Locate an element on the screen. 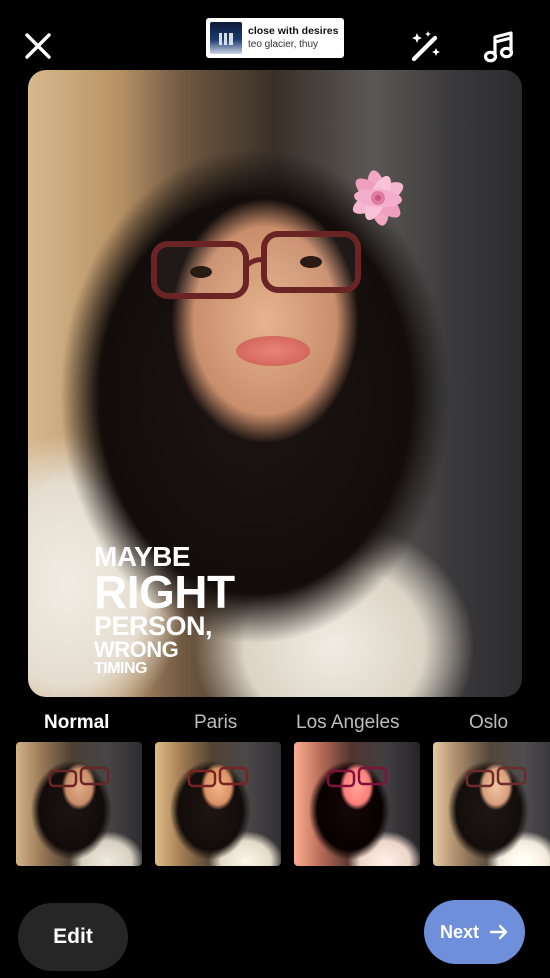 Image resolution: width=550 pixels, height=978 pixels. filter-tab-oslo: Oslo is located at coordinates (488, 723).